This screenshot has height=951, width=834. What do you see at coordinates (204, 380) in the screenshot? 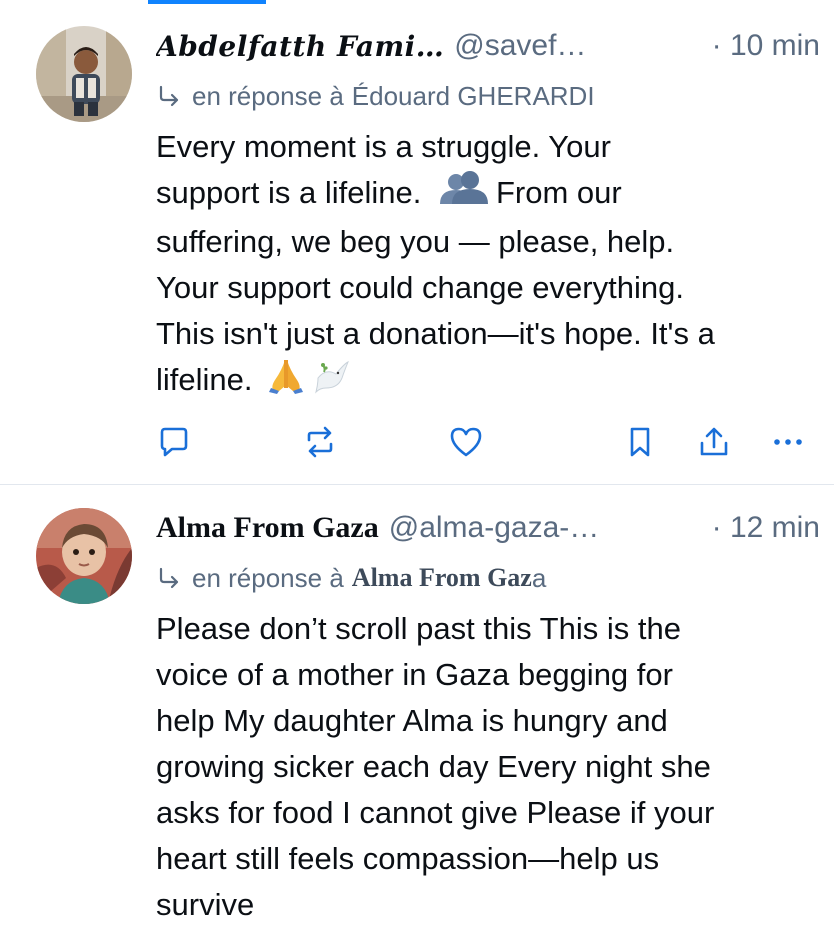
I see `post-text-fragment: lifeline.` at bounding box center [204, 380].